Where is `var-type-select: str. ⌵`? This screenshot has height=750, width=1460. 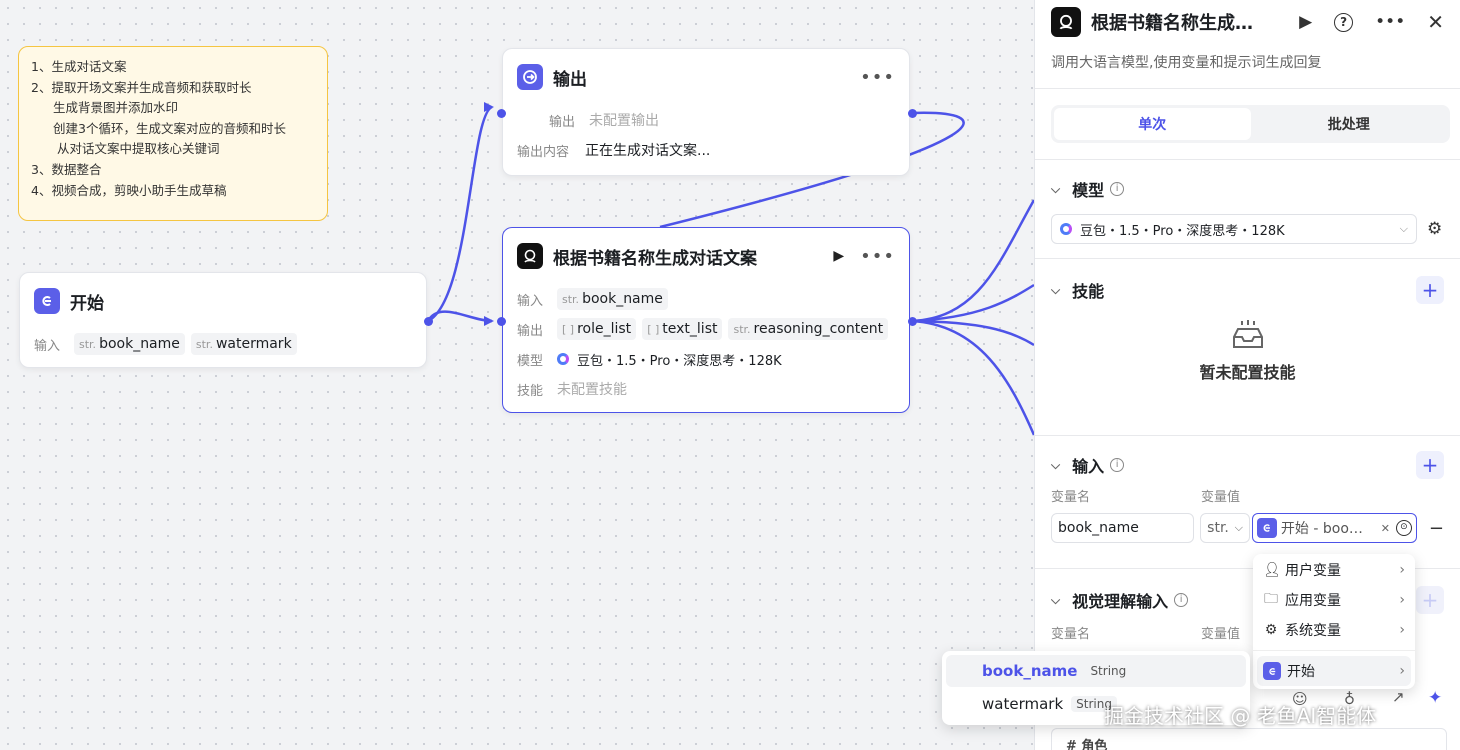
var-type-select: str. ⌵ is located at coordinates (1225, 528).